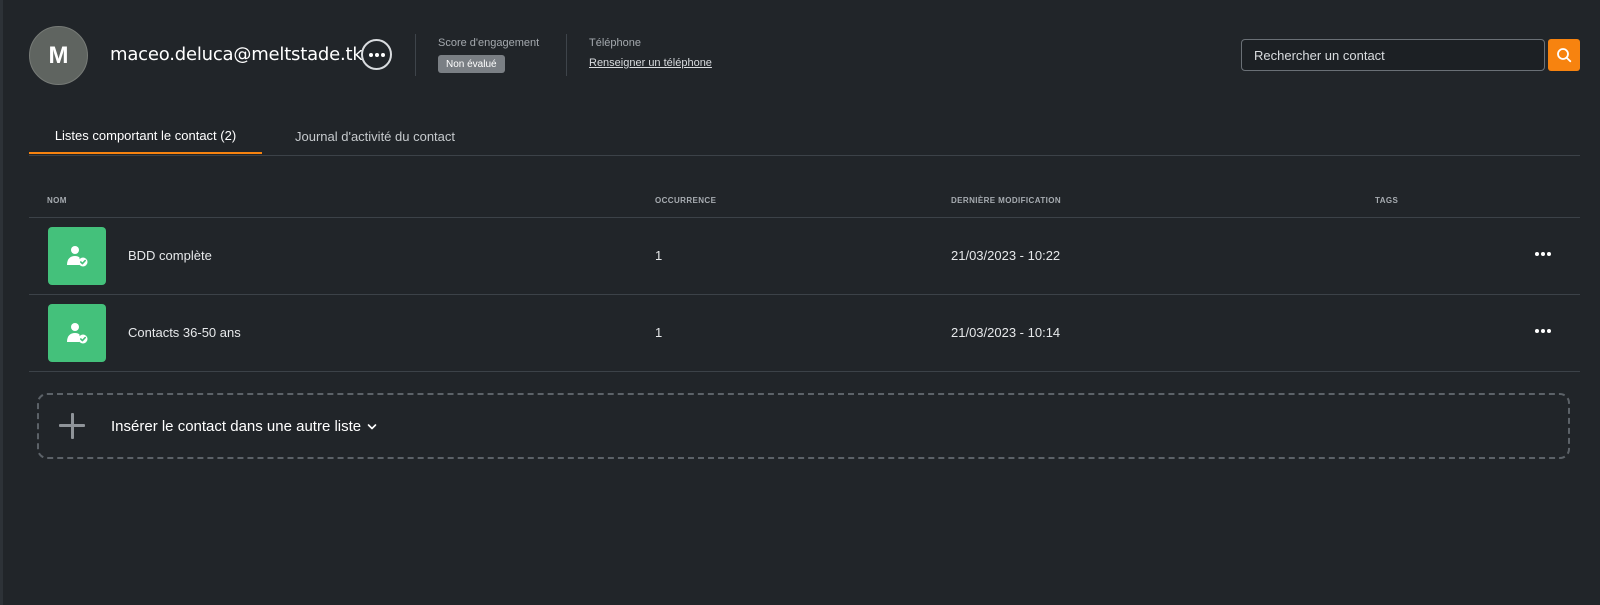 This screenshot has width=1600, height=605. I want to click on table-row: BDD complète 1 21/03/2023 - 10:22, so click(804, 256).